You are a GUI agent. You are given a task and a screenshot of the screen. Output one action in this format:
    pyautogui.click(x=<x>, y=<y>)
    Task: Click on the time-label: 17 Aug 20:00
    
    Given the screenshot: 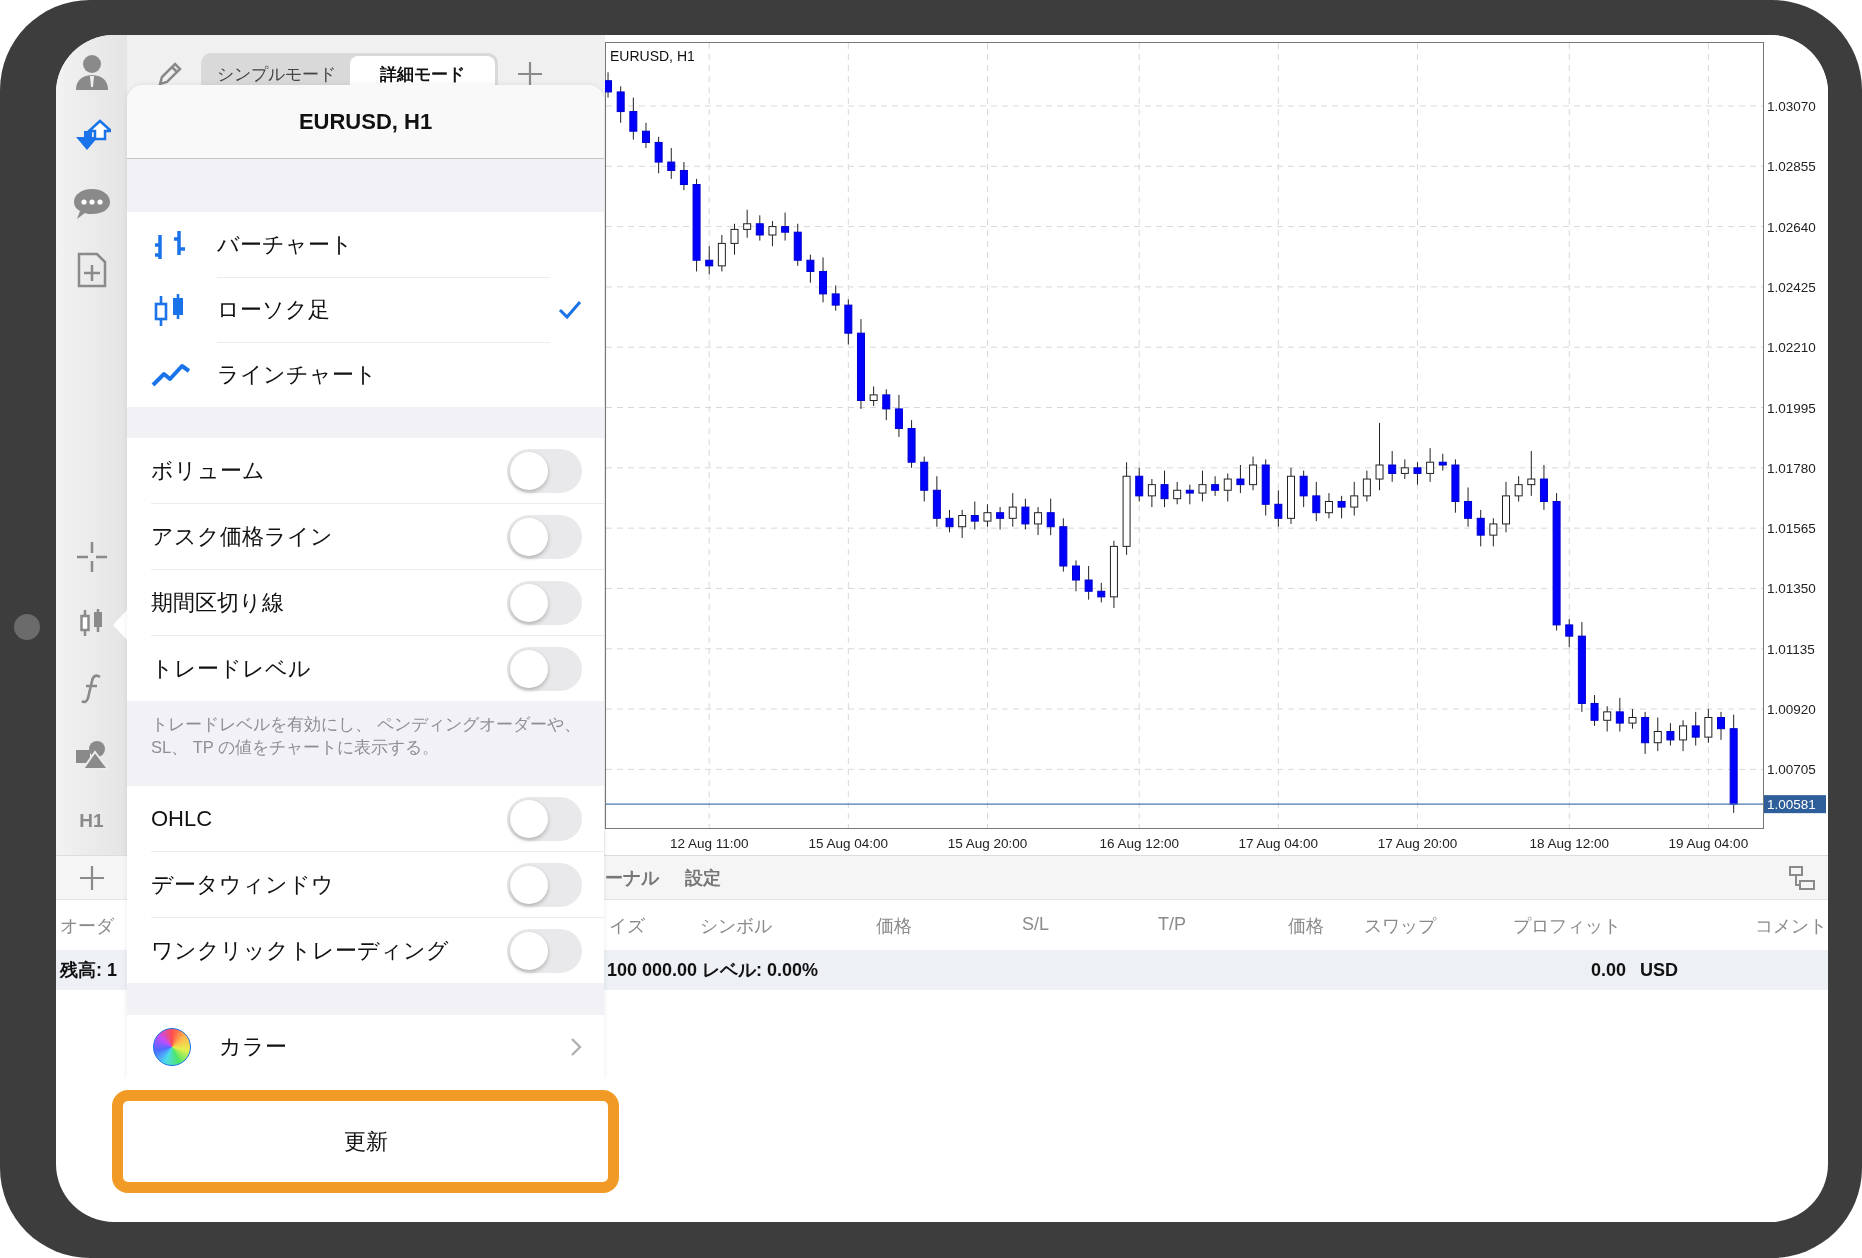 What is the action you would take?
    pyautogui.click(x=1417, y=843)
    